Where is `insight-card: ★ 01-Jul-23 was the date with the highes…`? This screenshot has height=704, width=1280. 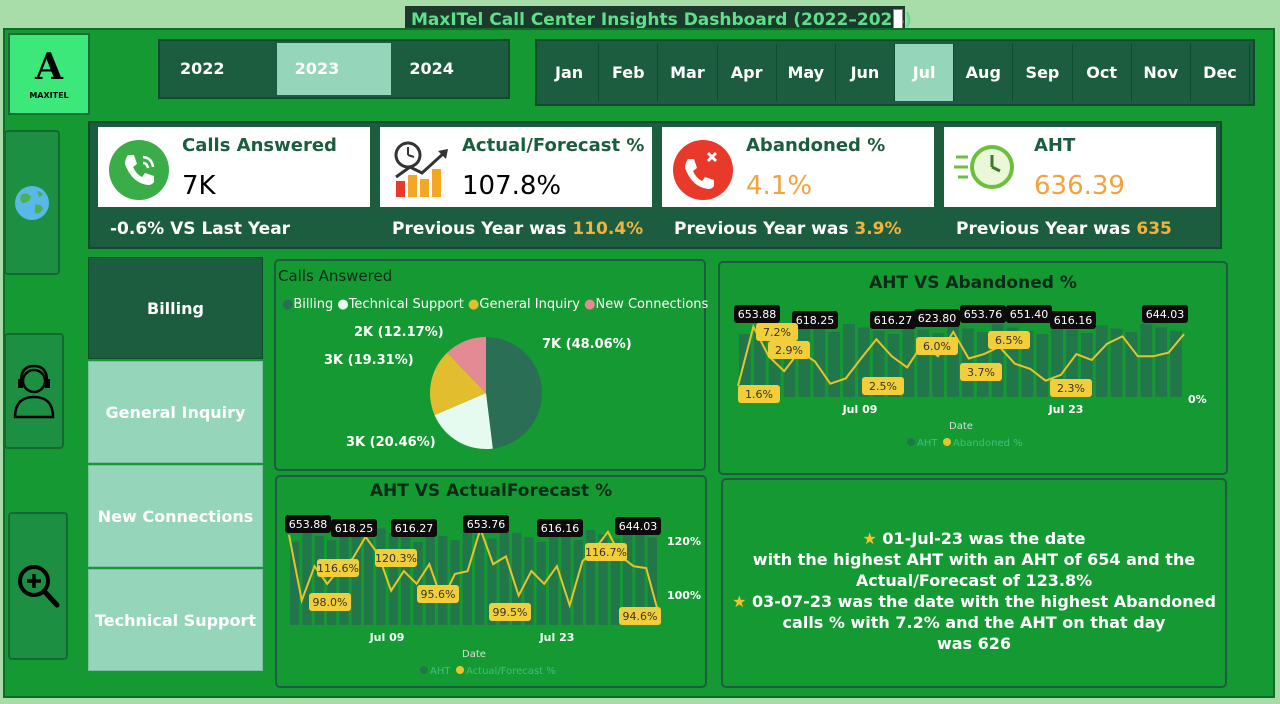 insight-card: ★ 01-Jul-23 was the date with the highes… is located at coordinates (974, 583).